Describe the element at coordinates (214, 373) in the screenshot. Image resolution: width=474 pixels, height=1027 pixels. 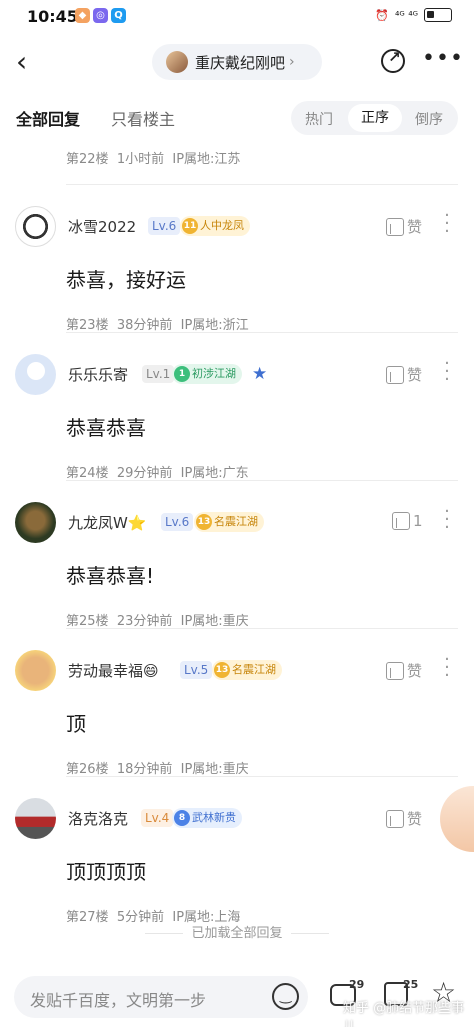
I see `badge-text: 初涉江湖` at that location.